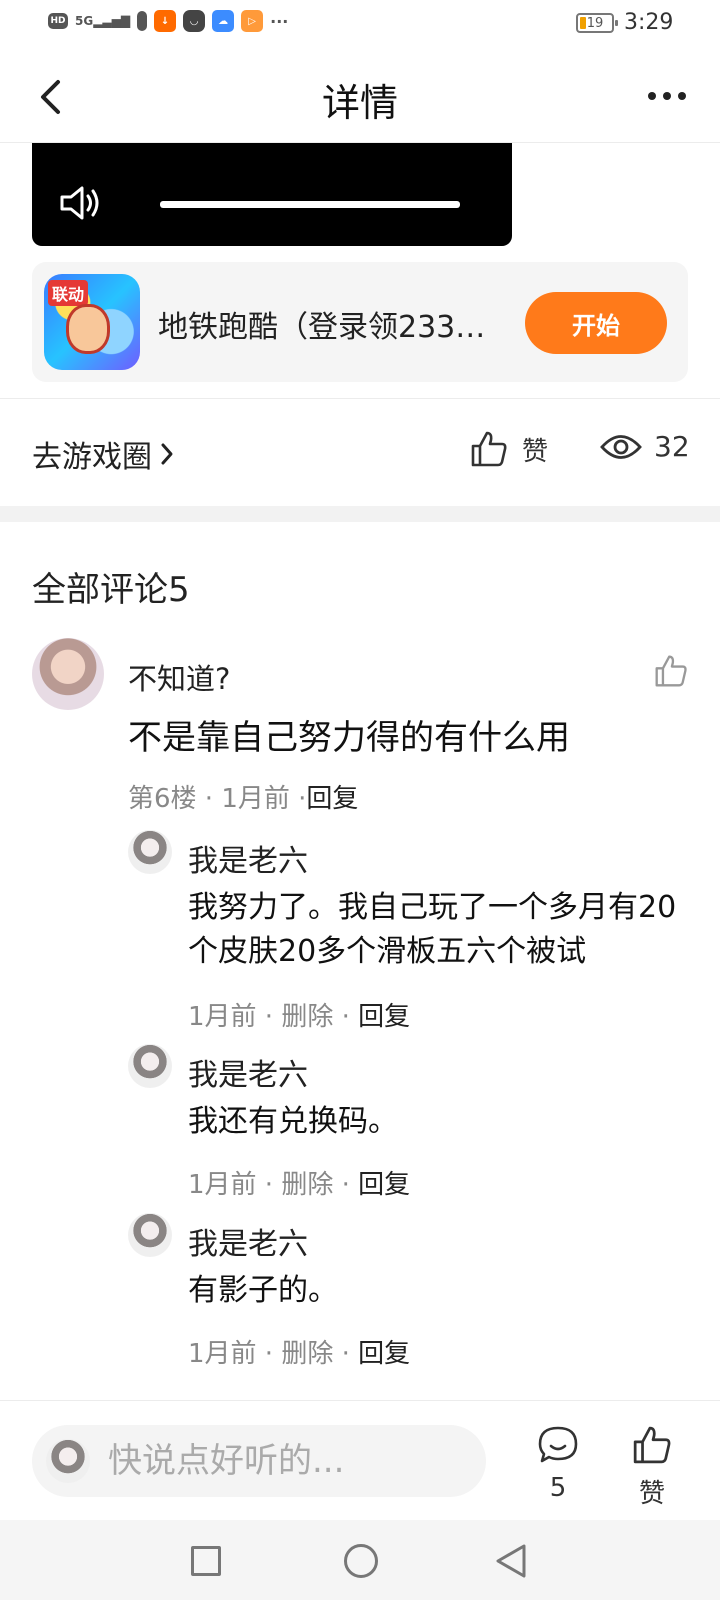  What do you see at coordinates (621, 446) in the screenshot?
I see `eye-icon` at bounding box center [621, 446].